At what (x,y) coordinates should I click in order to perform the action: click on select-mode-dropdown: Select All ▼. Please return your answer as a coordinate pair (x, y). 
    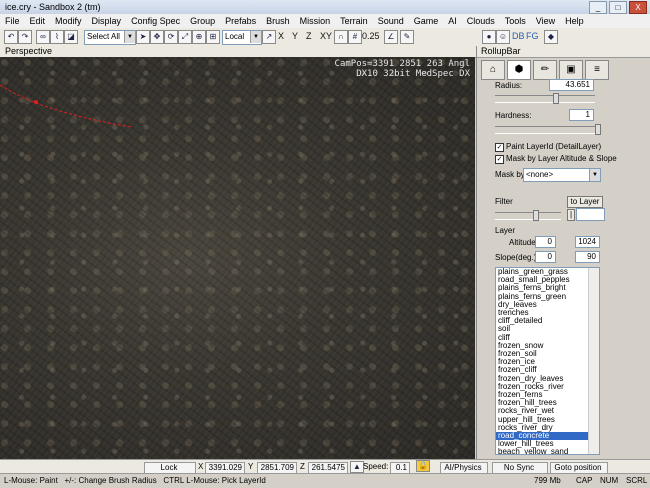
    Looking at the image, I should click on (110, 37).